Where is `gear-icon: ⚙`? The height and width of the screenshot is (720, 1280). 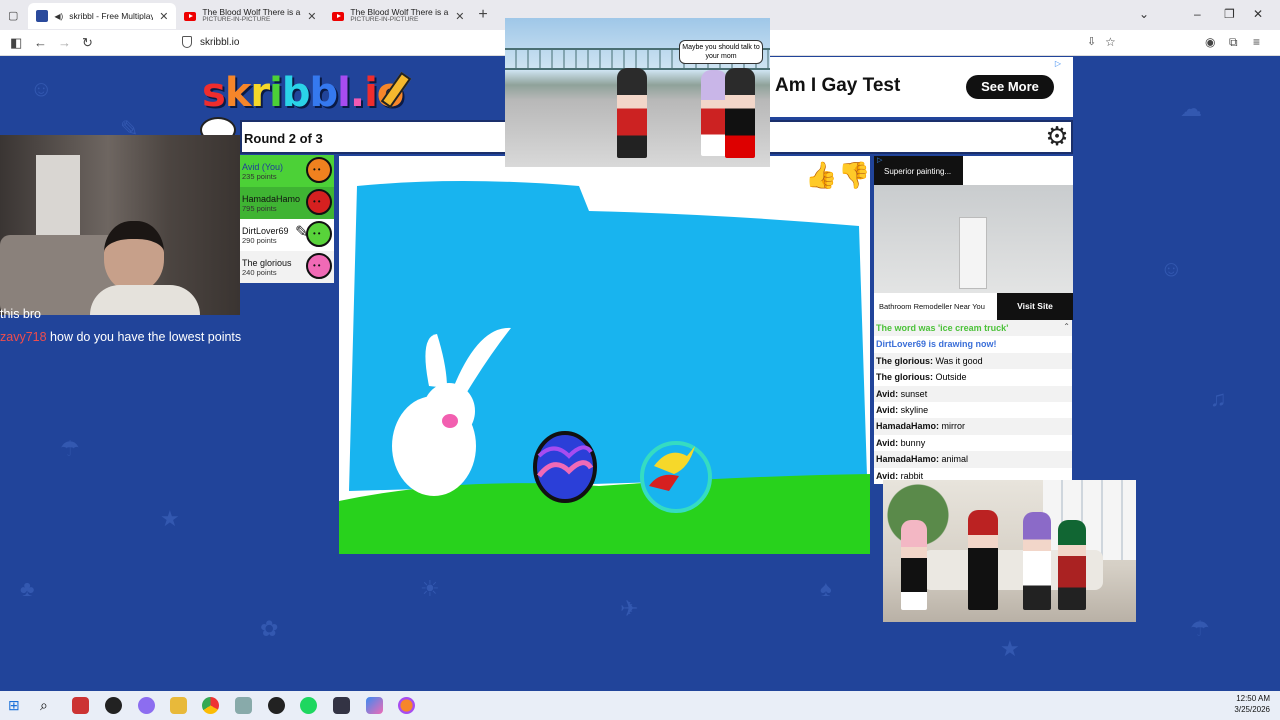 gear-icon: ⚙ is located at coordinates (1057, 136).